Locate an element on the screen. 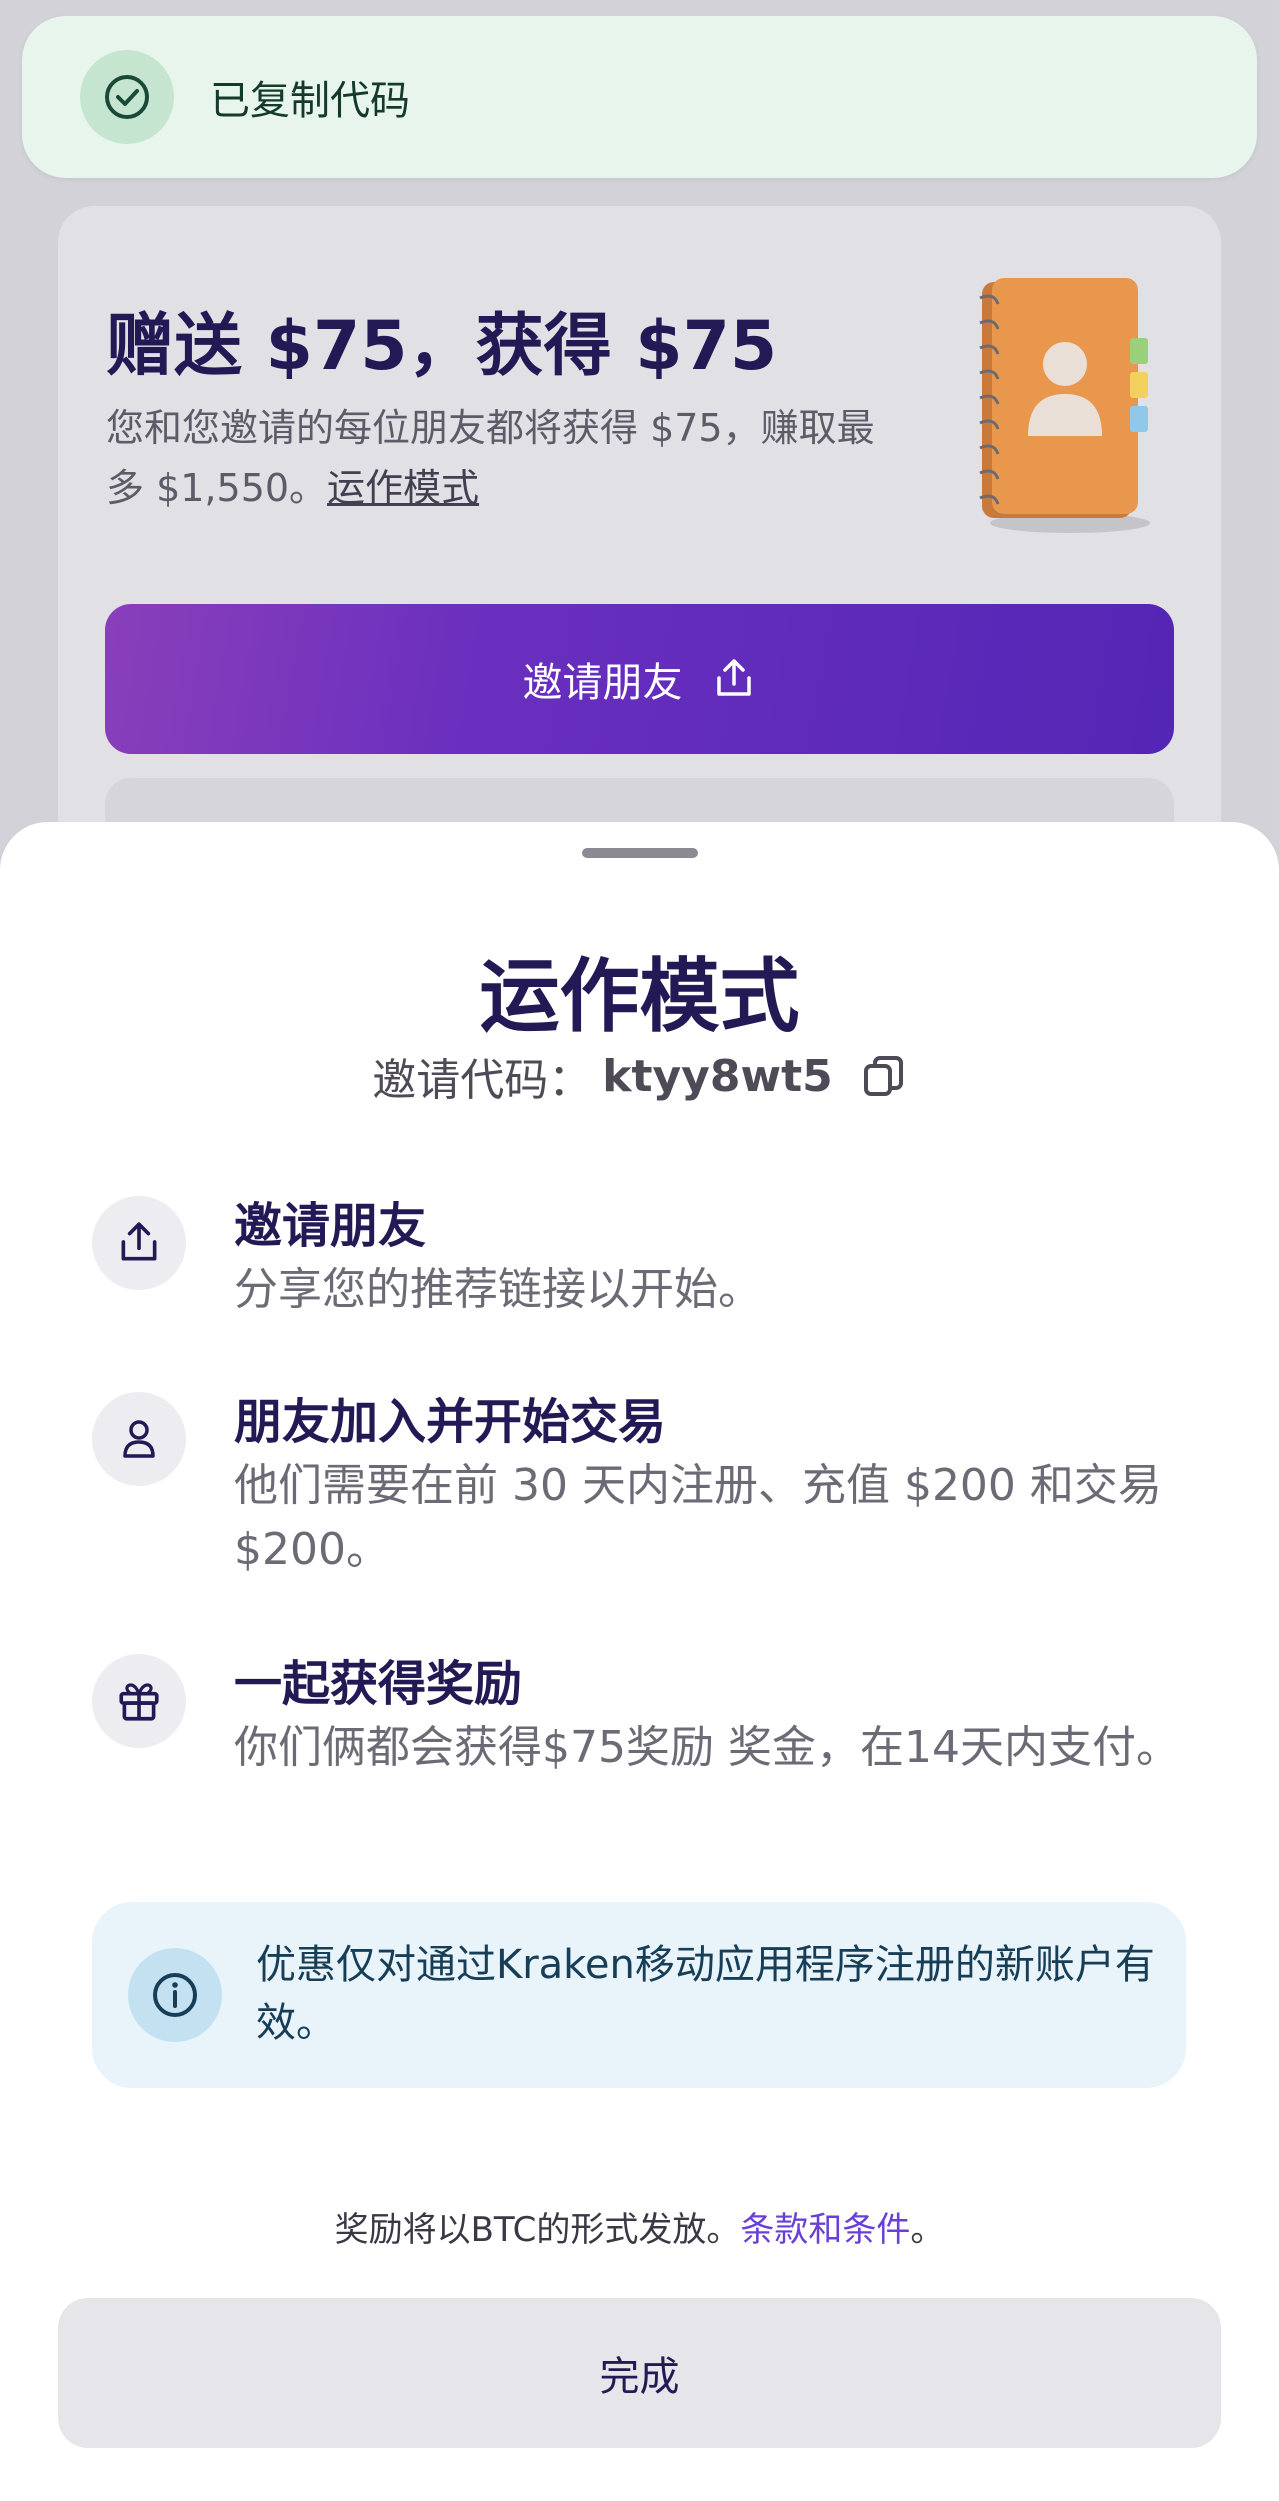  reward-footer-note: 奖励将以BTC的形式发放。条款和条件。 is located at coordinates (639, 2226).